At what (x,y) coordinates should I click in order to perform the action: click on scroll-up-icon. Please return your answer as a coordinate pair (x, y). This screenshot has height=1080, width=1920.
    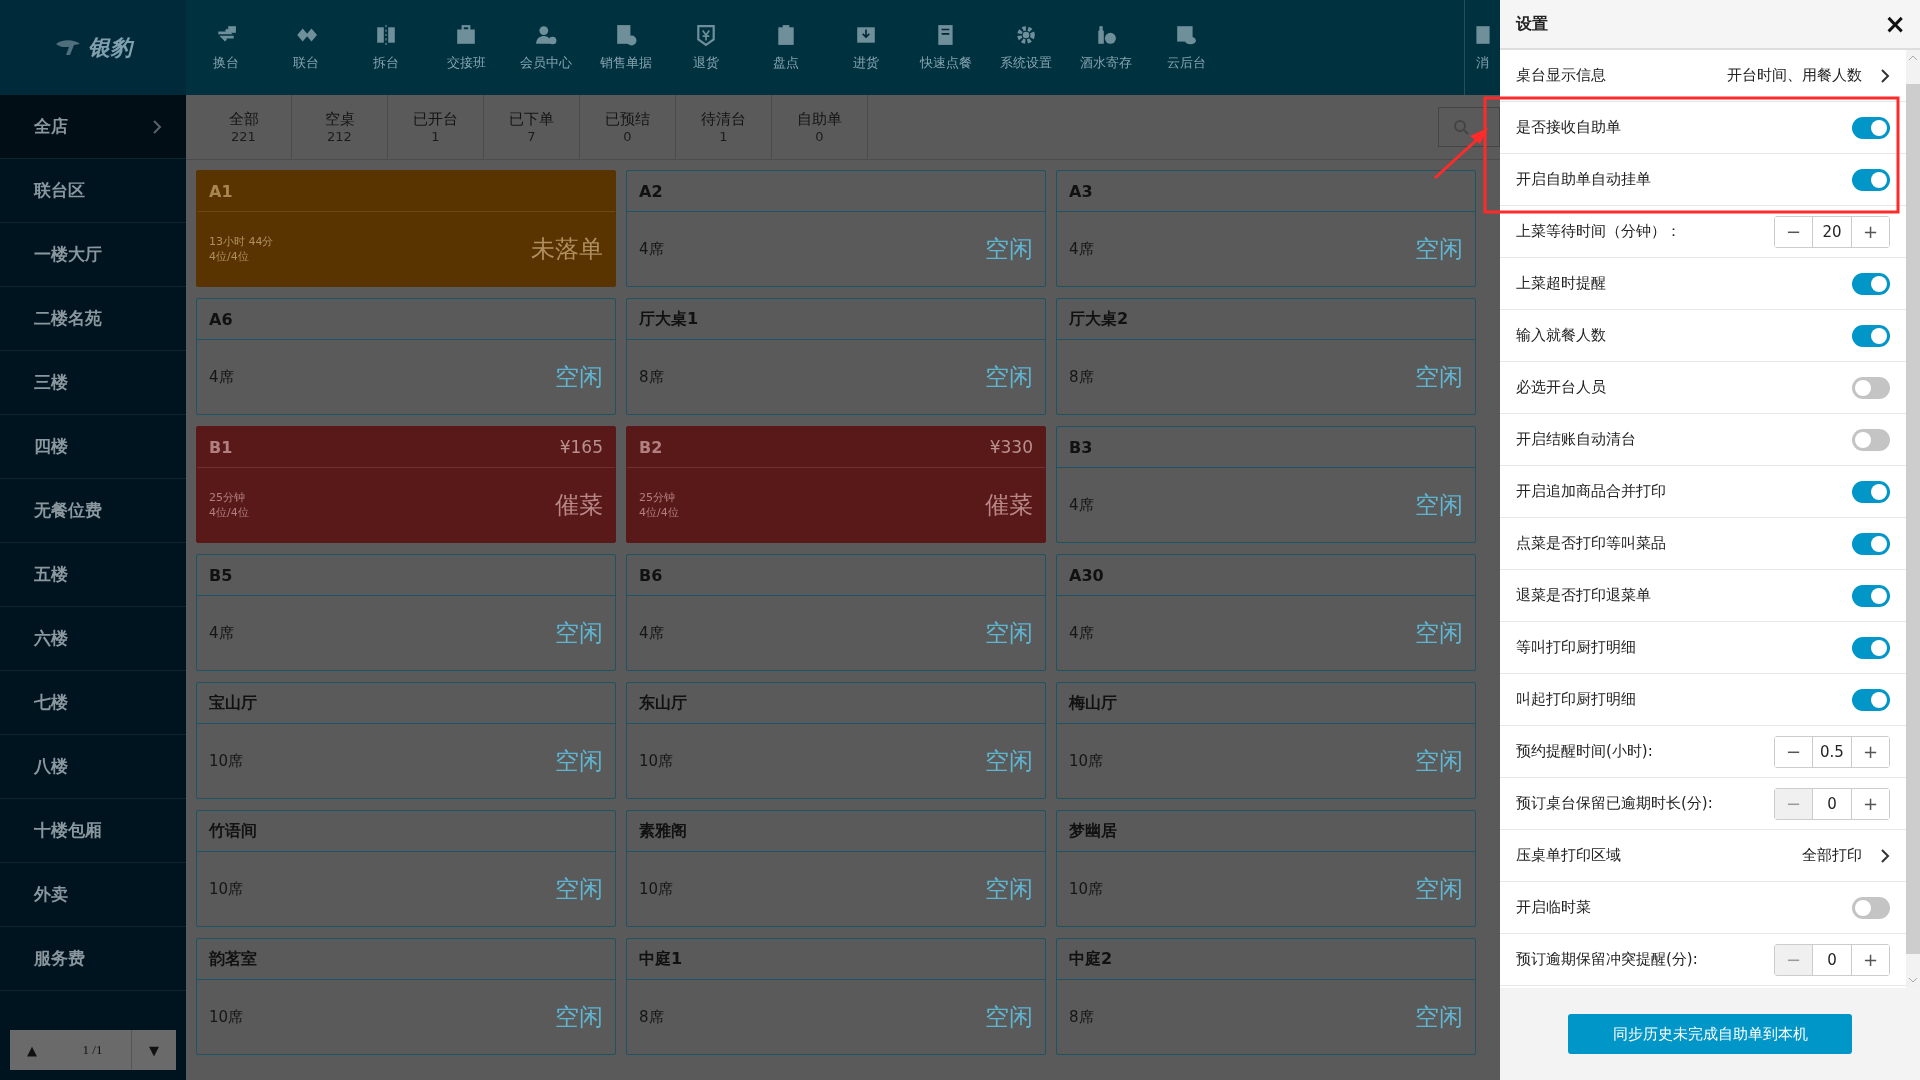
    Looking at the image, I should click on (1913, 58).